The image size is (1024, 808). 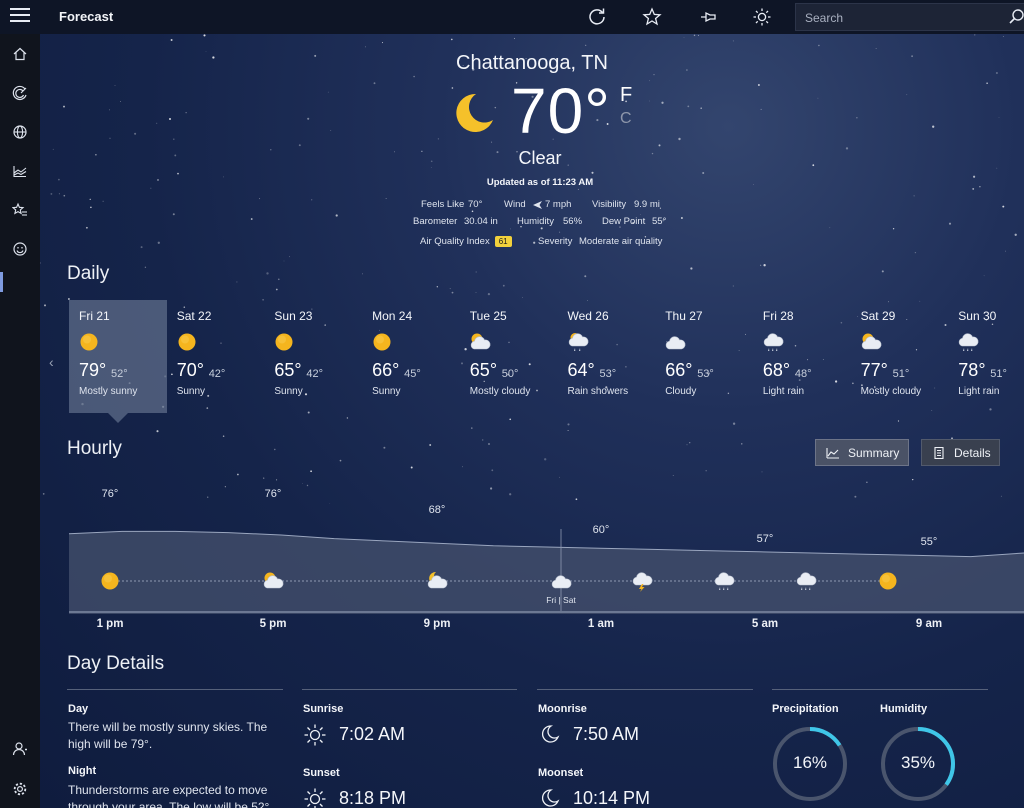 What do you see at coordinates (20, 749) in the screenshot?
I see `sidebar-account` at bounding box center [20, 749].